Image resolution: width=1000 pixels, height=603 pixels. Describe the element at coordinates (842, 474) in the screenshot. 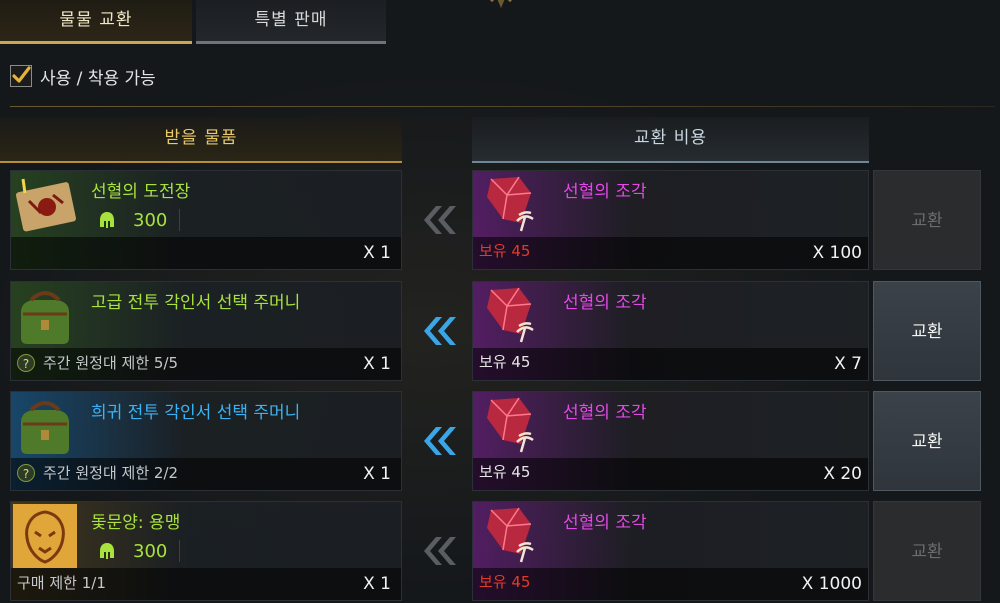

I see `cost-quantity: X 20` at that location.